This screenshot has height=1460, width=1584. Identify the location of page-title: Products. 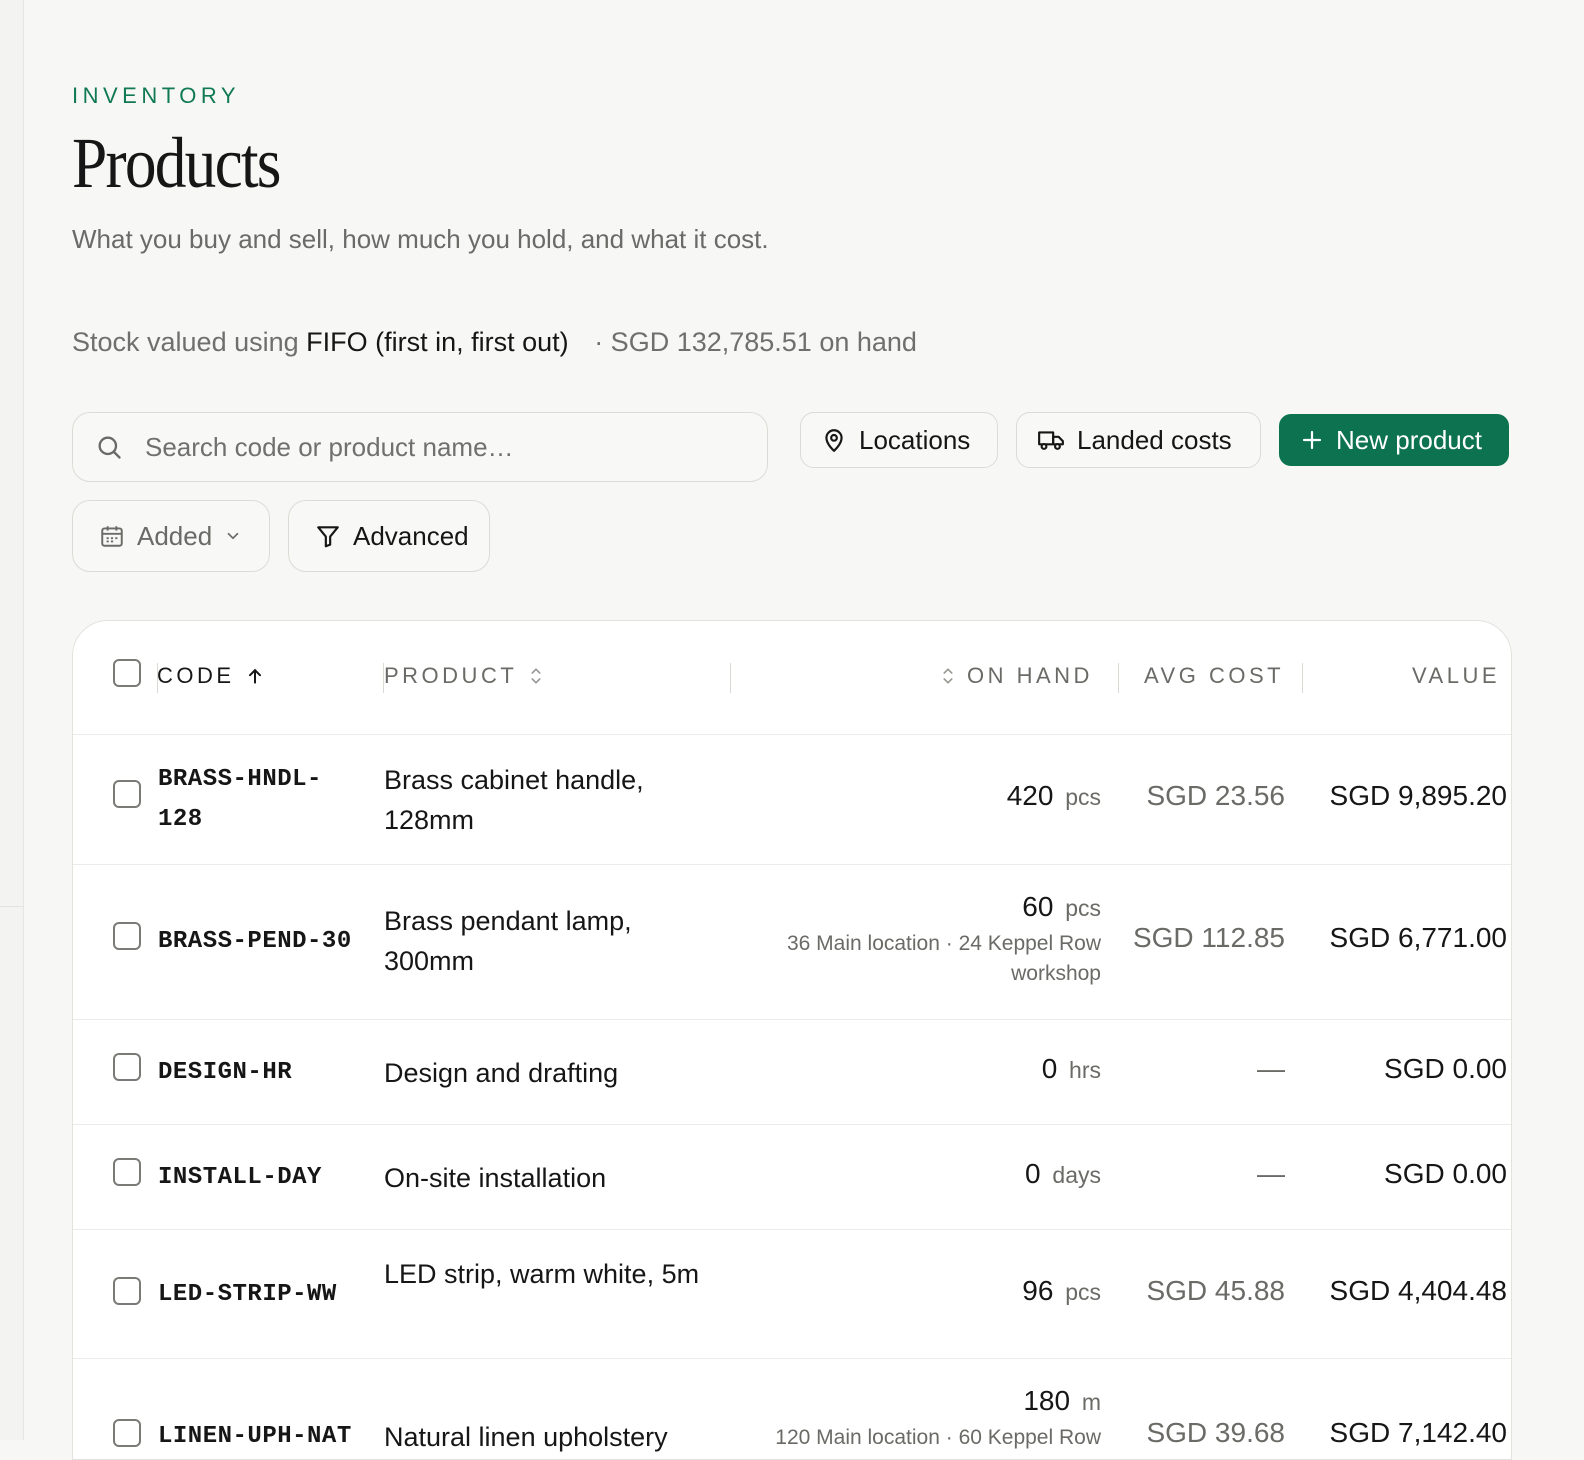
(176, 163).